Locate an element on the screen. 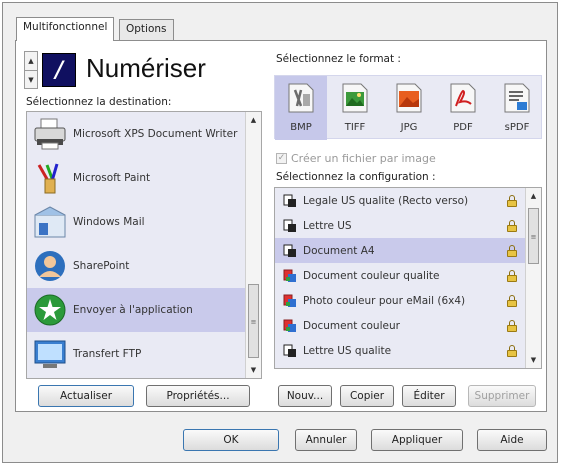  destination-item-label: Windows Mail is located at coordinates (109, 221).